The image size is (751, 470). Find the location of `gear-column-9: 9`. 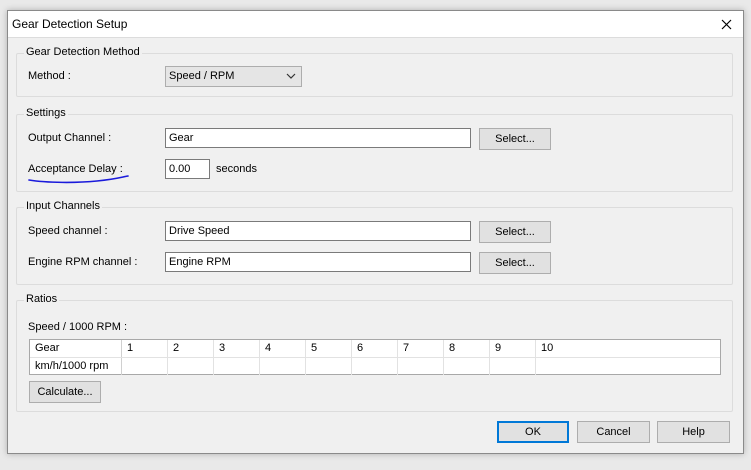

gear-column-9: 9 is located at coordinates (513, 348).